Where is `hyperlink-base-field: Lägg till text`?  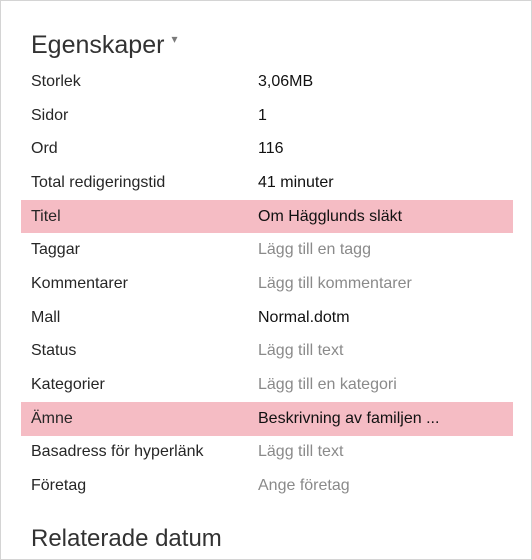
hyperlink-base-field: Lägg till text is located at coordinates (300, 452).